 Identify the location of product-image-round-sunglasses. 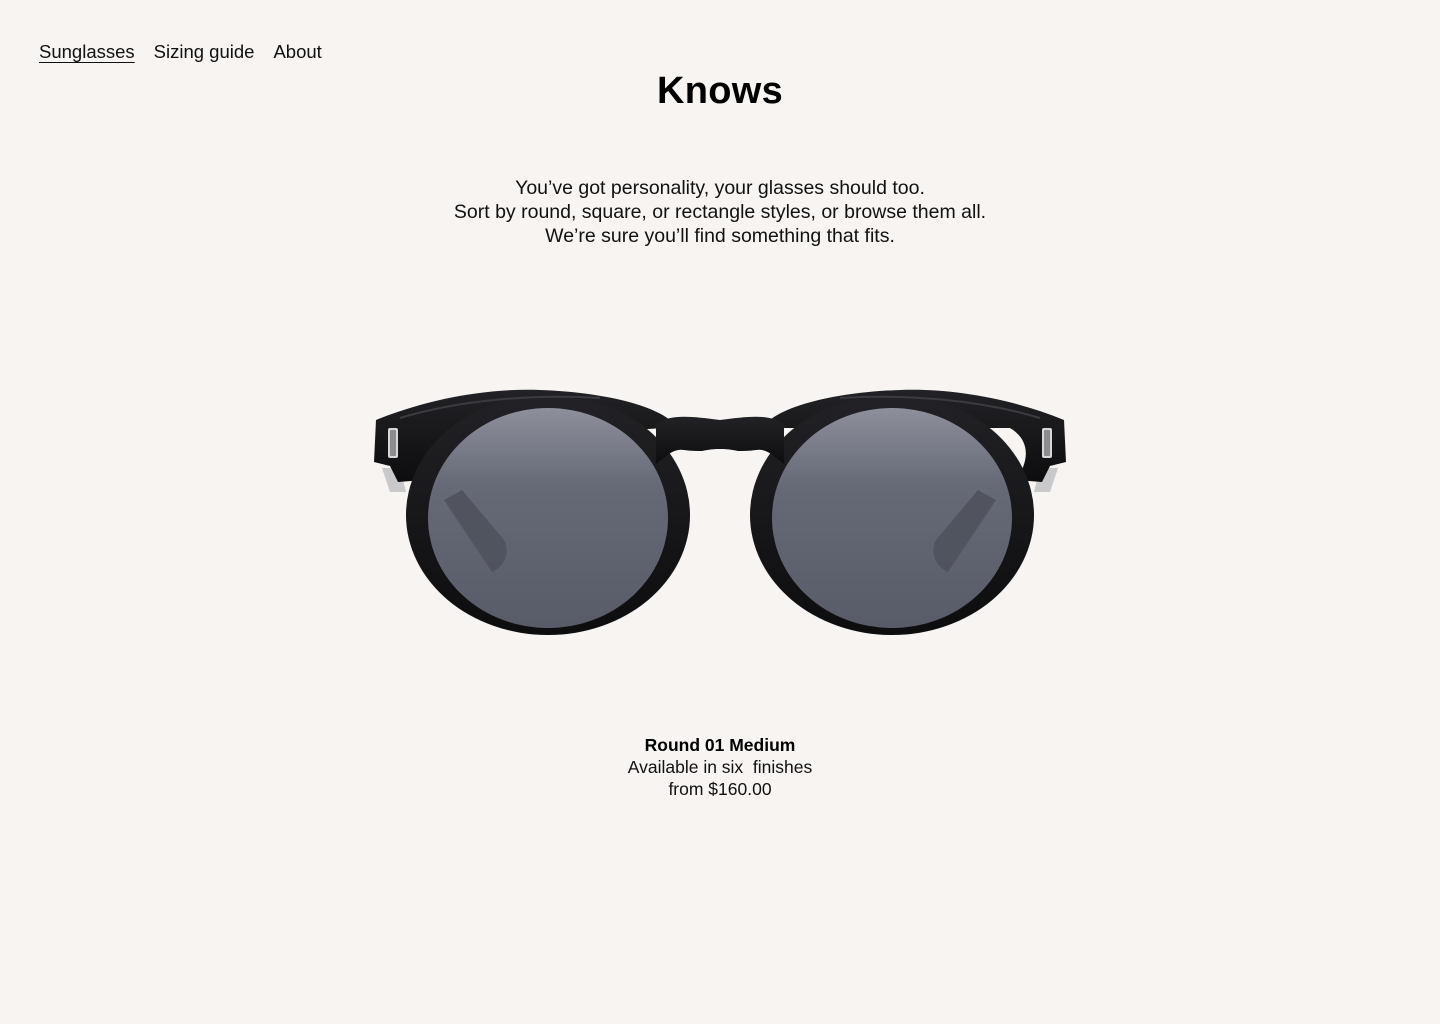
(720, 511).